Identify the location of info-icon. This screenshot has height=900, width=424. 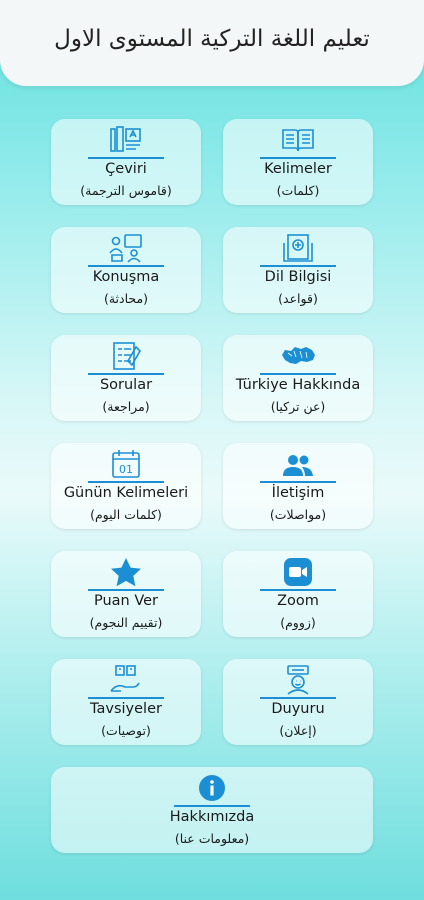
(212, 788).